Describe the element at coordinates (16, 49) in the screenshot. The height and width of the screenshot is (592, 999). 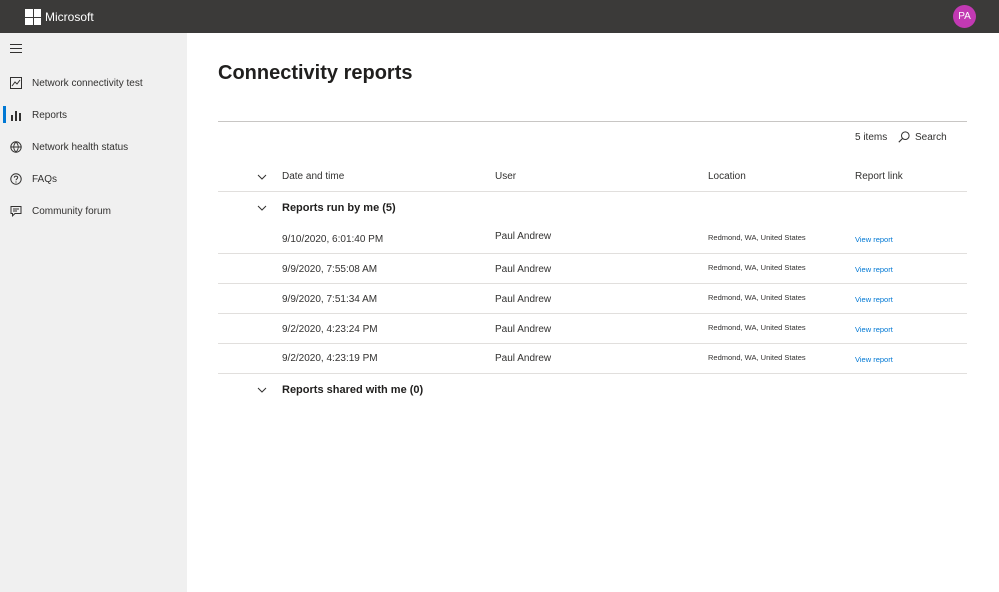
I see `hamburger-menu-icon` at that location.